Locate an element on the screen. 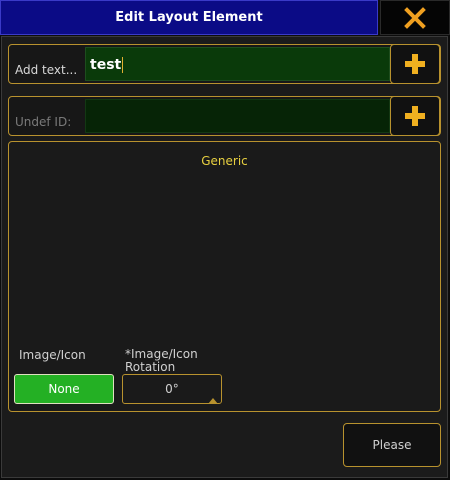 This screenshot has width=450, height=480. id-field-label: Undef ID: is located at coordinates (43, 122).